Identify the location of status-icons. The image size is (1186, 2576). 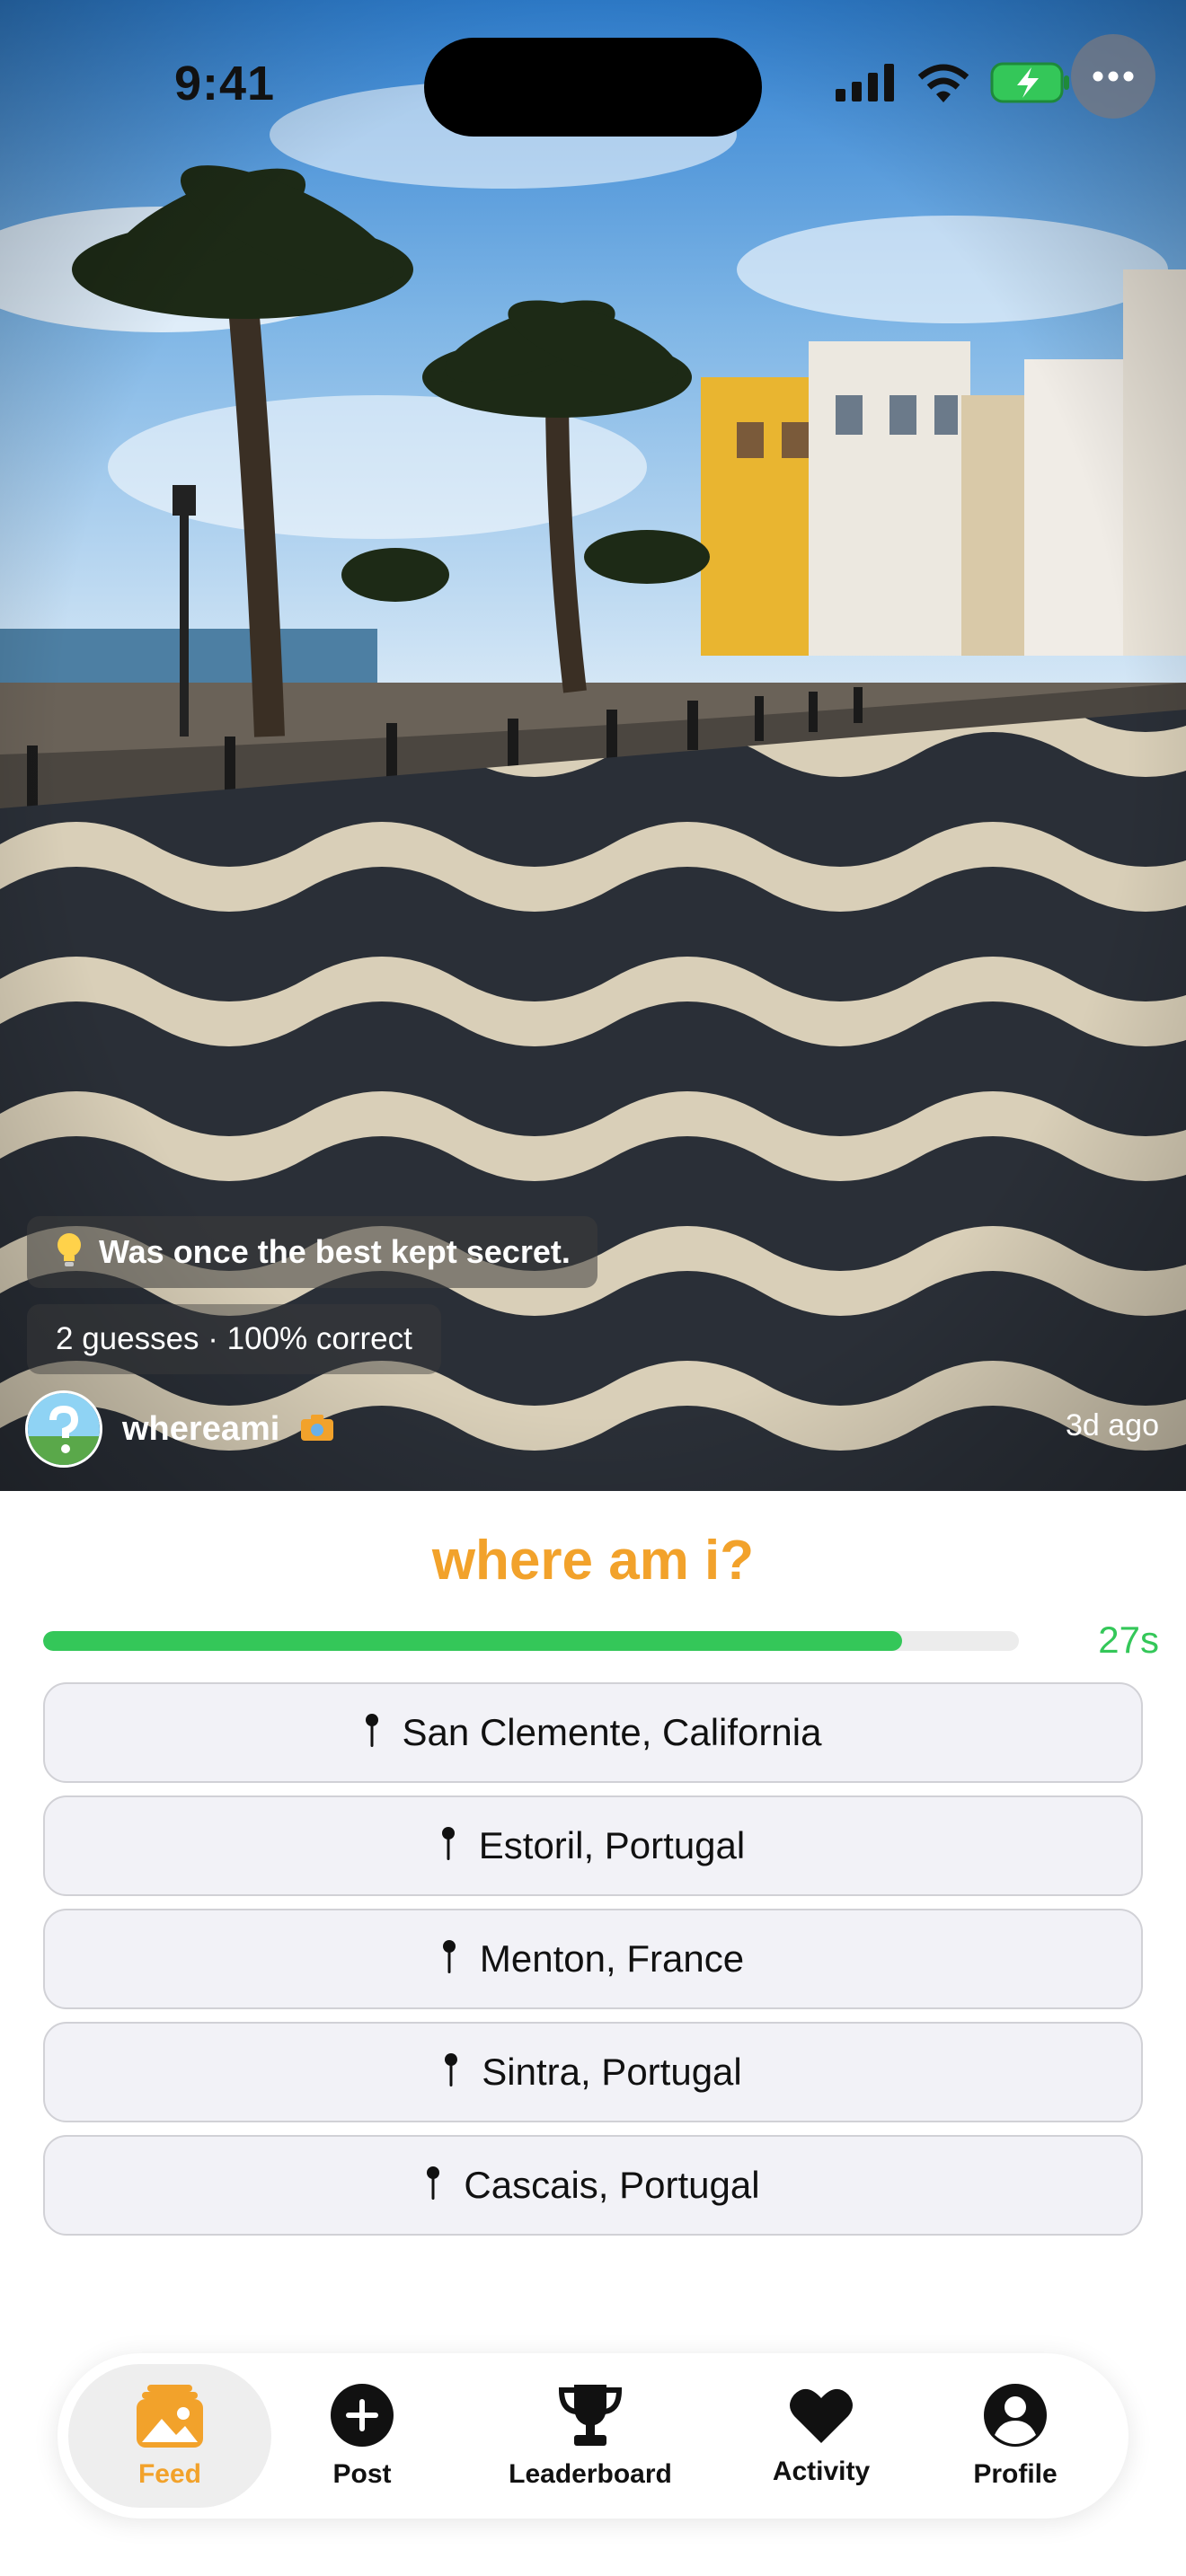
(953, 84).